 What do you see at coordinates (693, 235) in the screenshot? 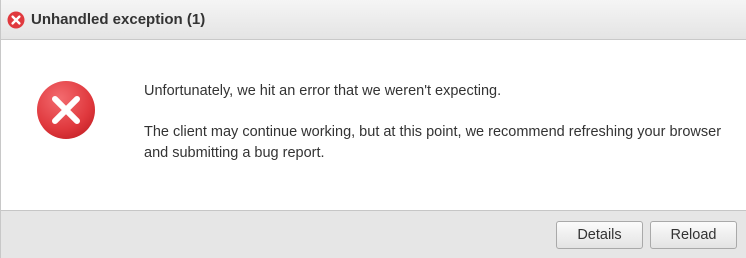
I see `reload-button: Reload` at bounding box center [693, 235].